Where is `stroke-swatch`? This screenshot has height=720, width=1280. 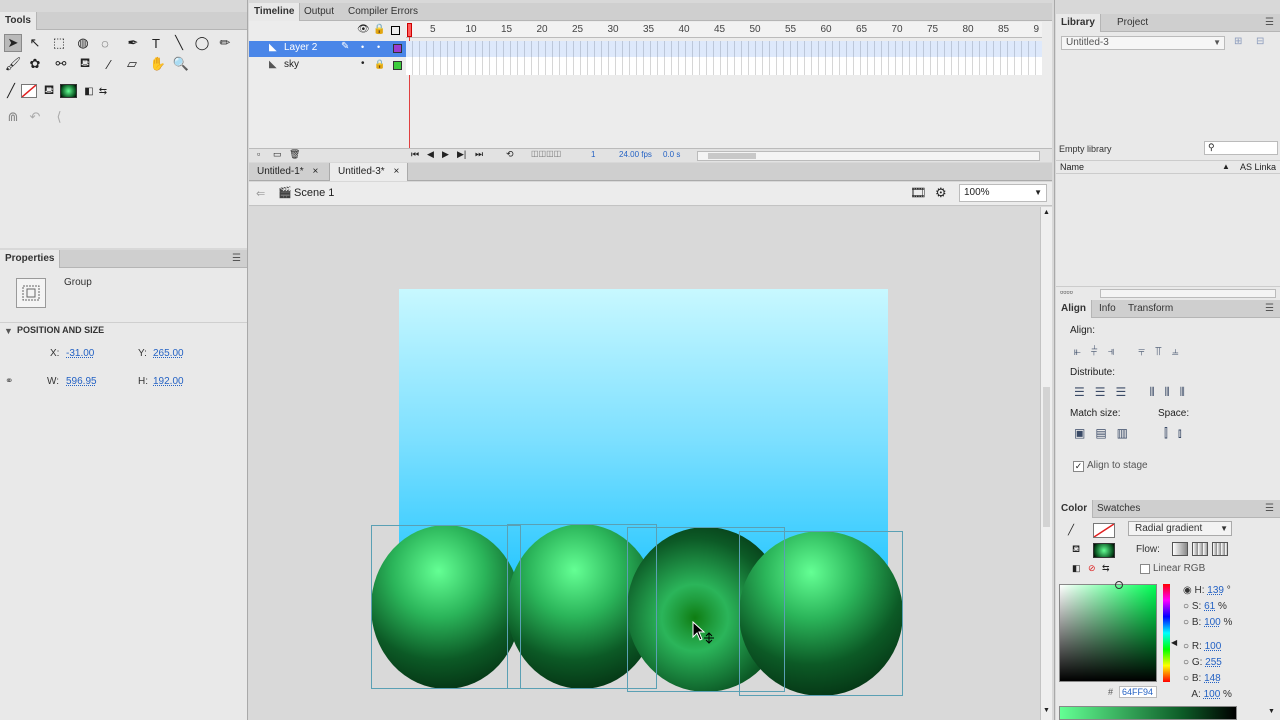
stroke-swatch is located at coordinates (1104, 530).